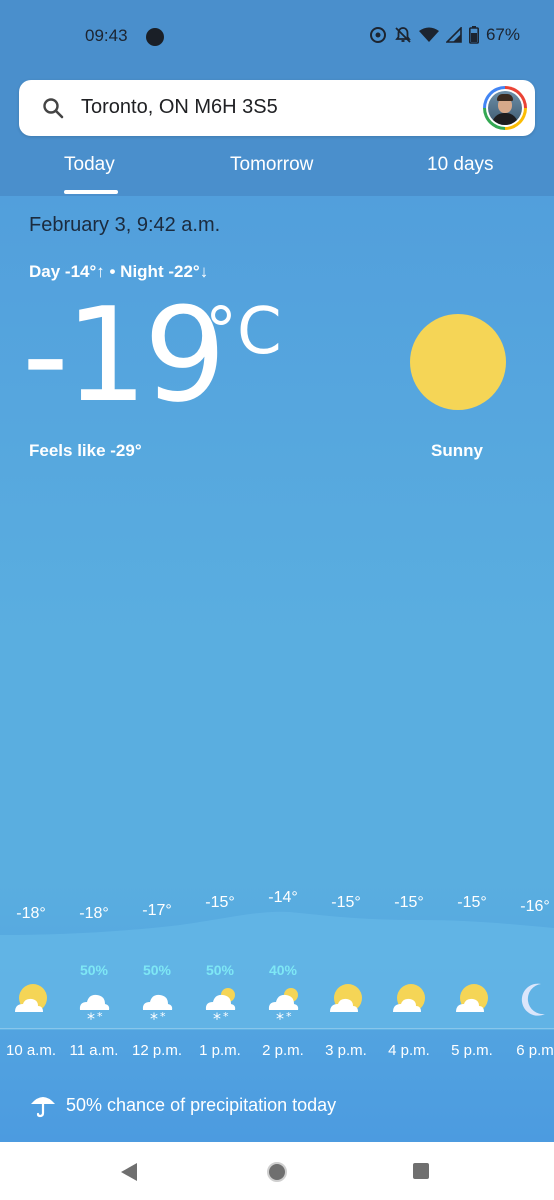 The image size is (554, 1200). I want to click on location-search-bar: Toronto, ON M6H 3S5, so click(277, 108).